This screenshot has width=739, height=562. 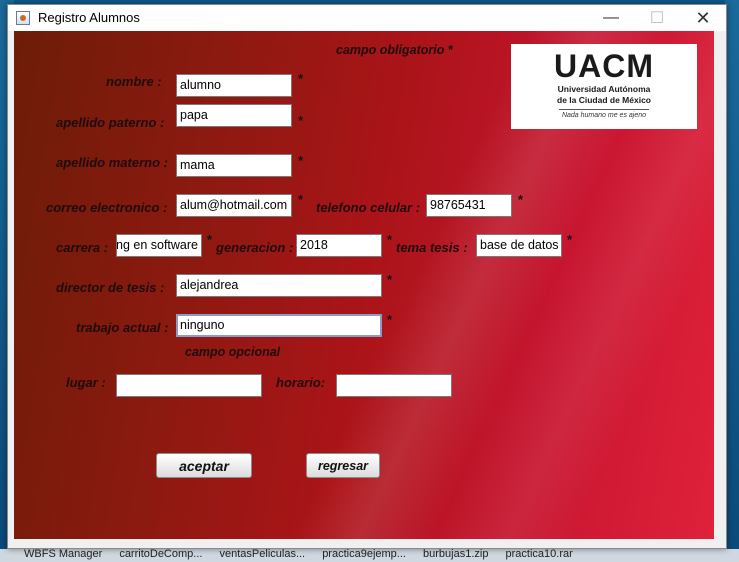 I want to click on trabajo-actual-label: trabajo actual :, so click(x=122, y=327).